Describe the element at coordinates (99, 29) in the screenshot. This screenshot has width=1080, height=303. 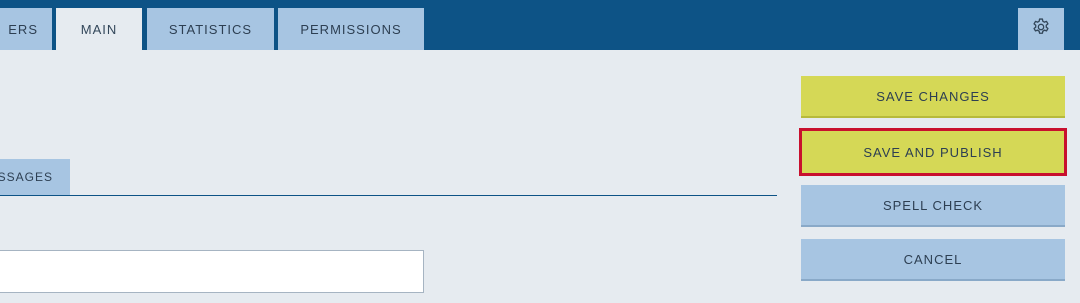
I see `tab-main: MAIN` at that location.